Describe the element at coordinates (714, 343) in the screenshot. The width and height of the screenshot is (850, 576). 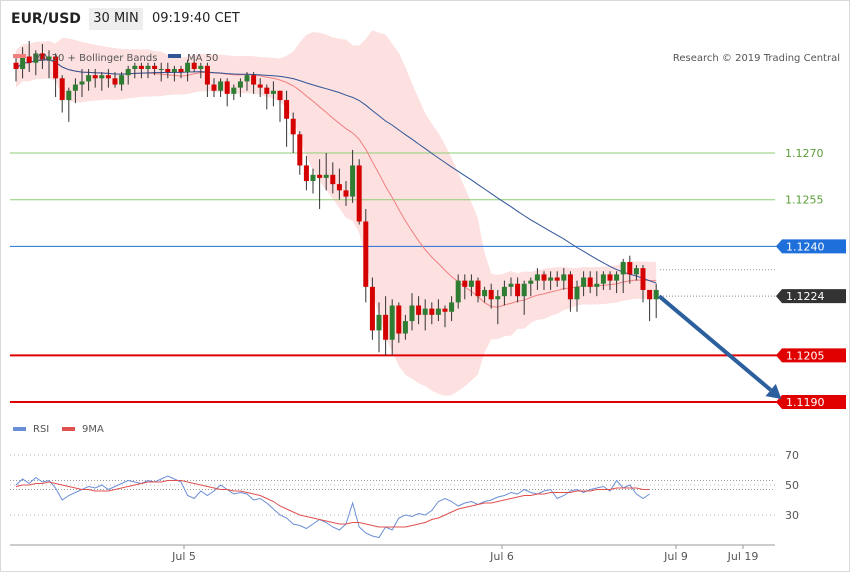
I see `forecast-arrow-shaft` at that location.